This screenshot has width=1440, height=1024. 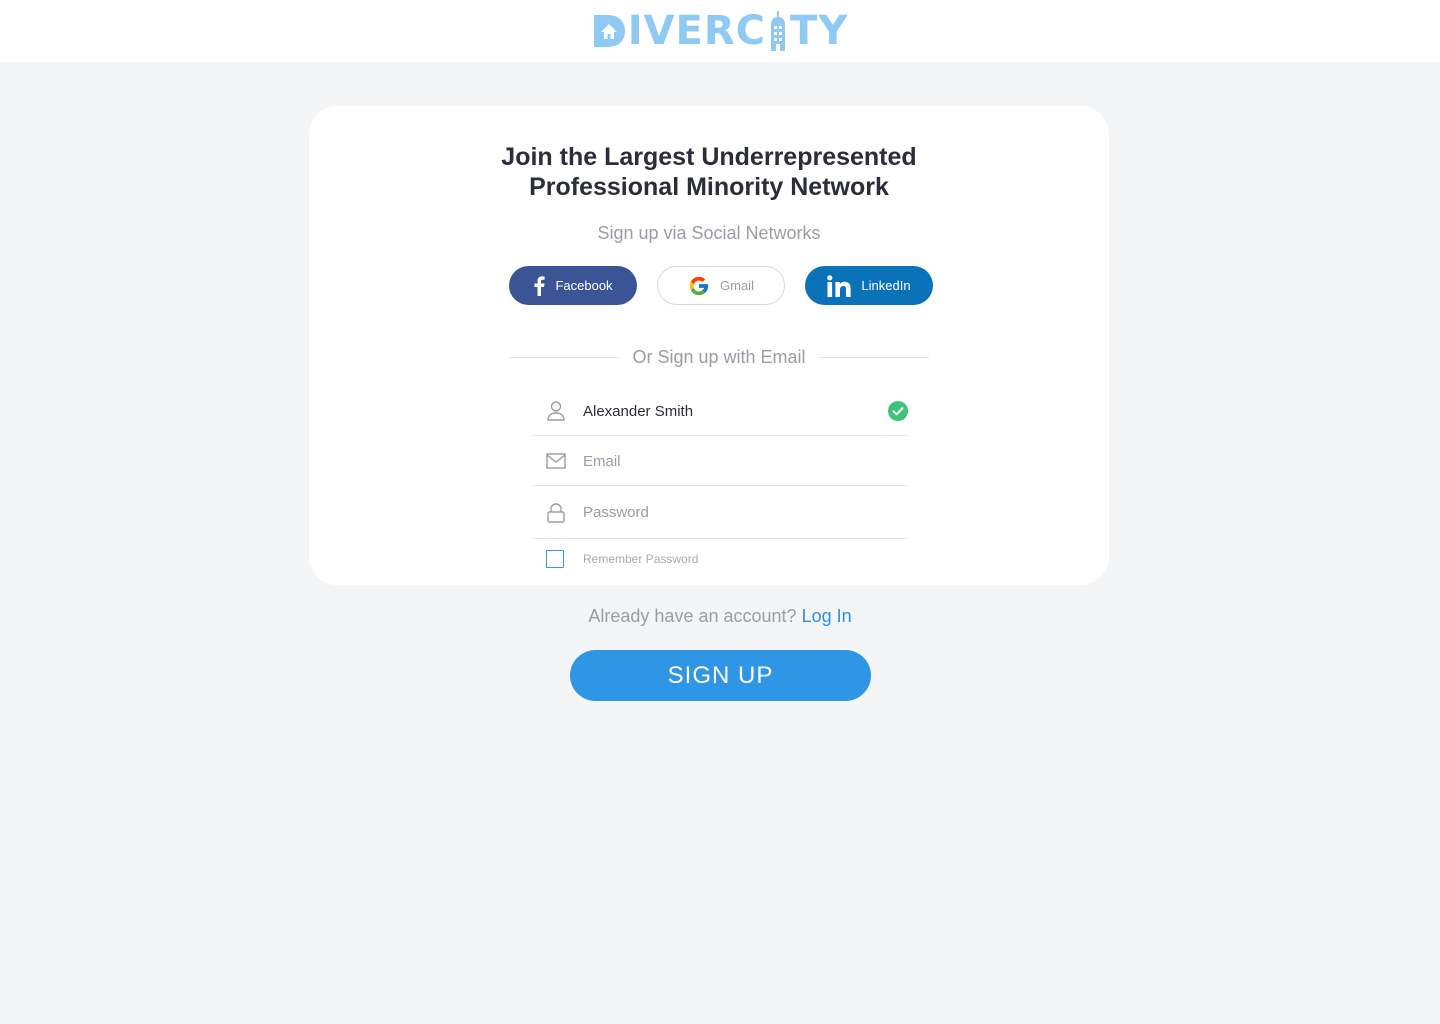 What do you see at coordinates (728, 512) in the screenshot?
I see `password-input` at bounding box center [728, 512].